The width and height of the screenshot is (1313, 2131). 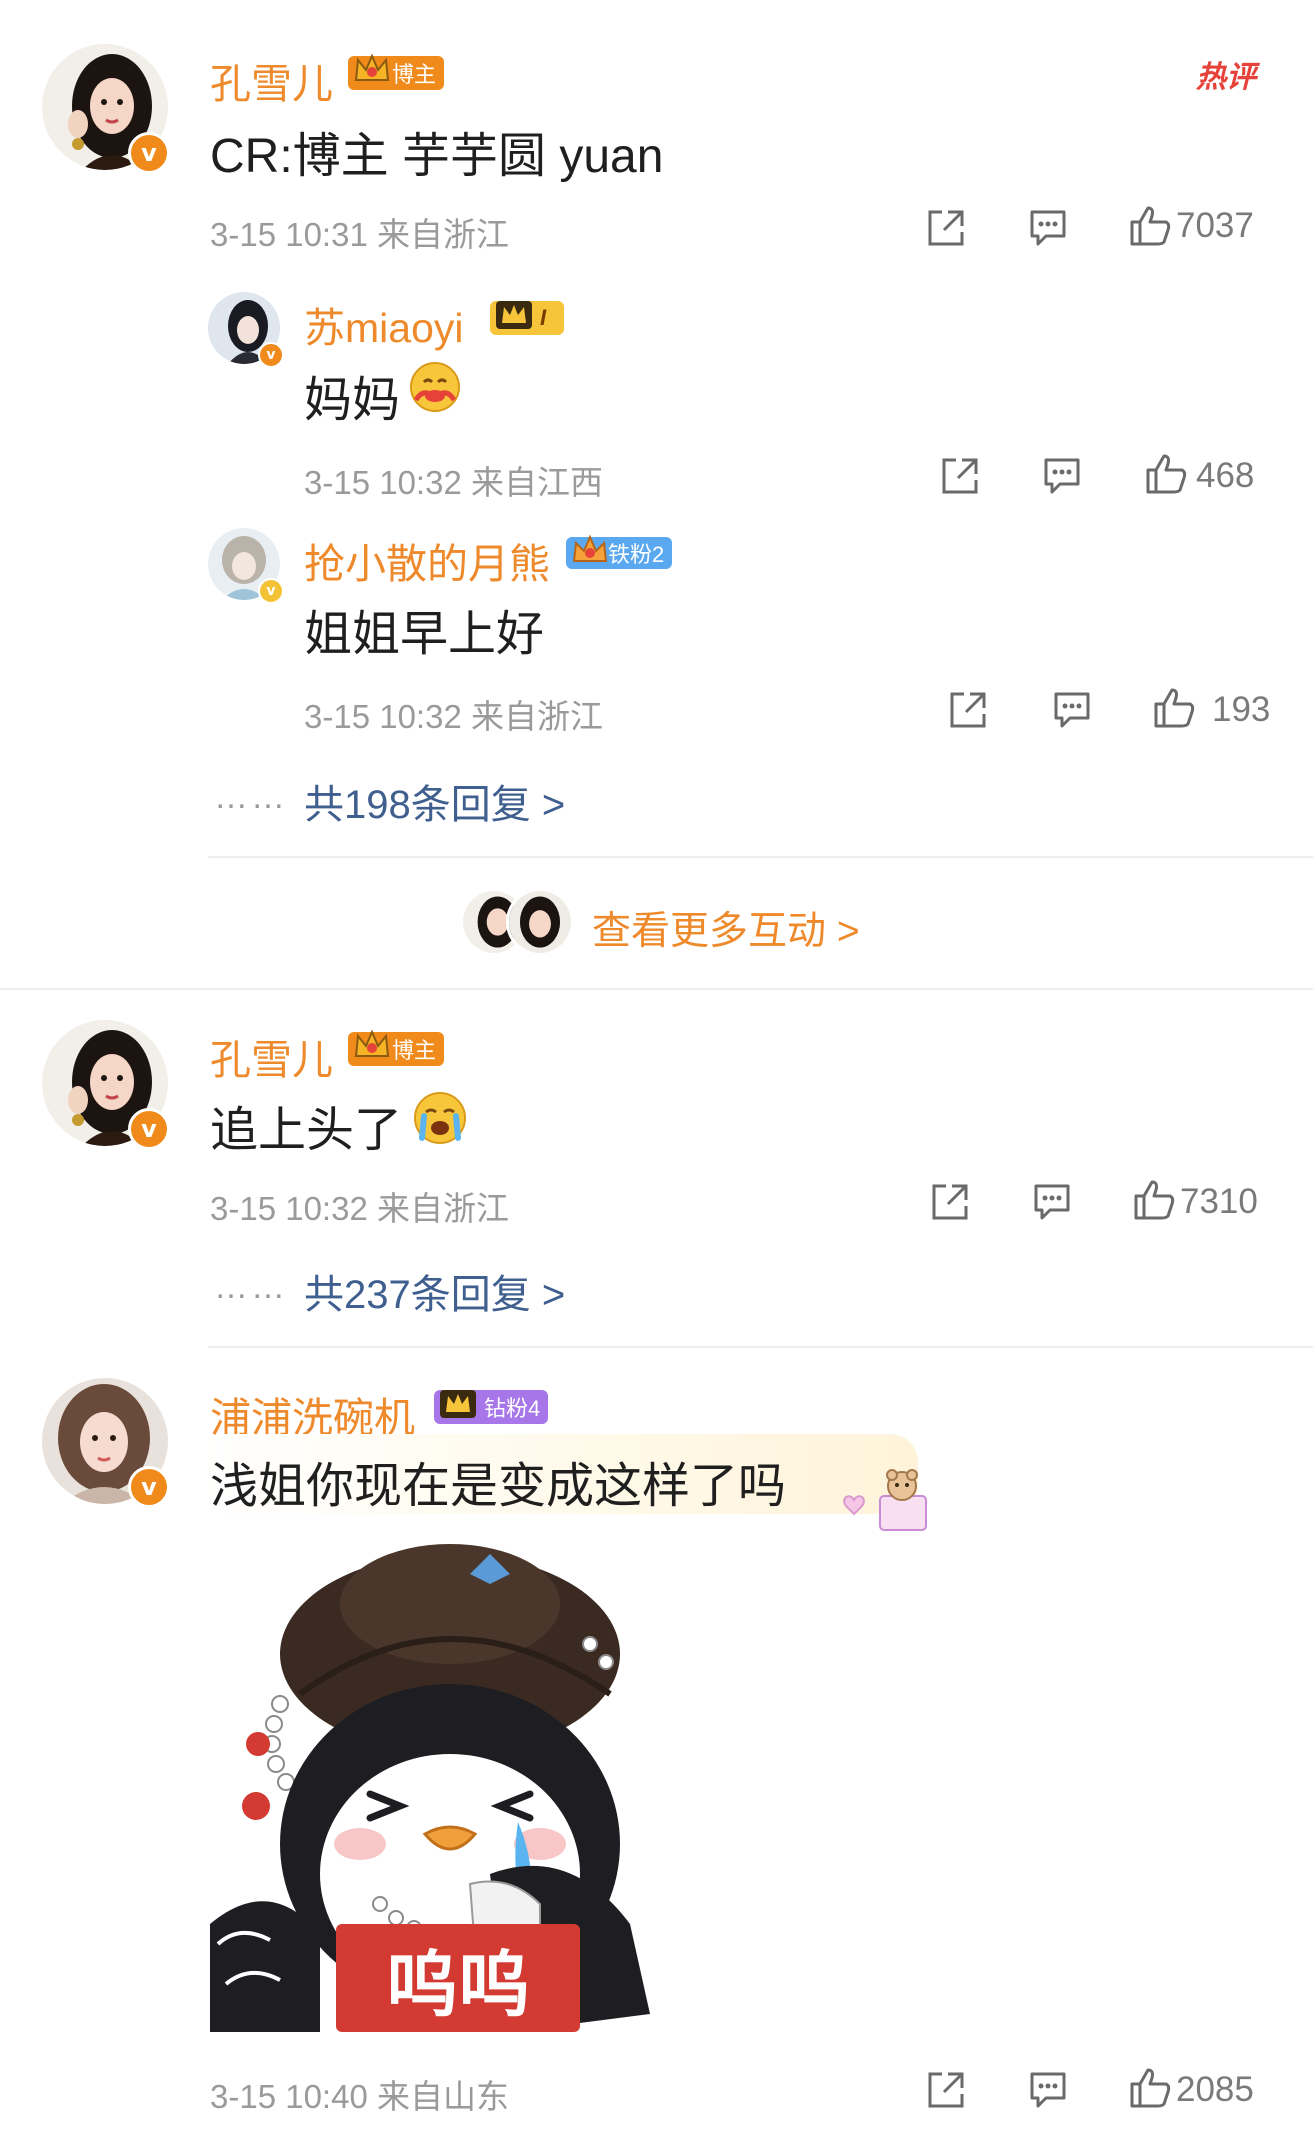 What do you see at coordinates (1225, 475) in the screenshot?
I see `like-count: 468` at bounding box center [1225, 475].